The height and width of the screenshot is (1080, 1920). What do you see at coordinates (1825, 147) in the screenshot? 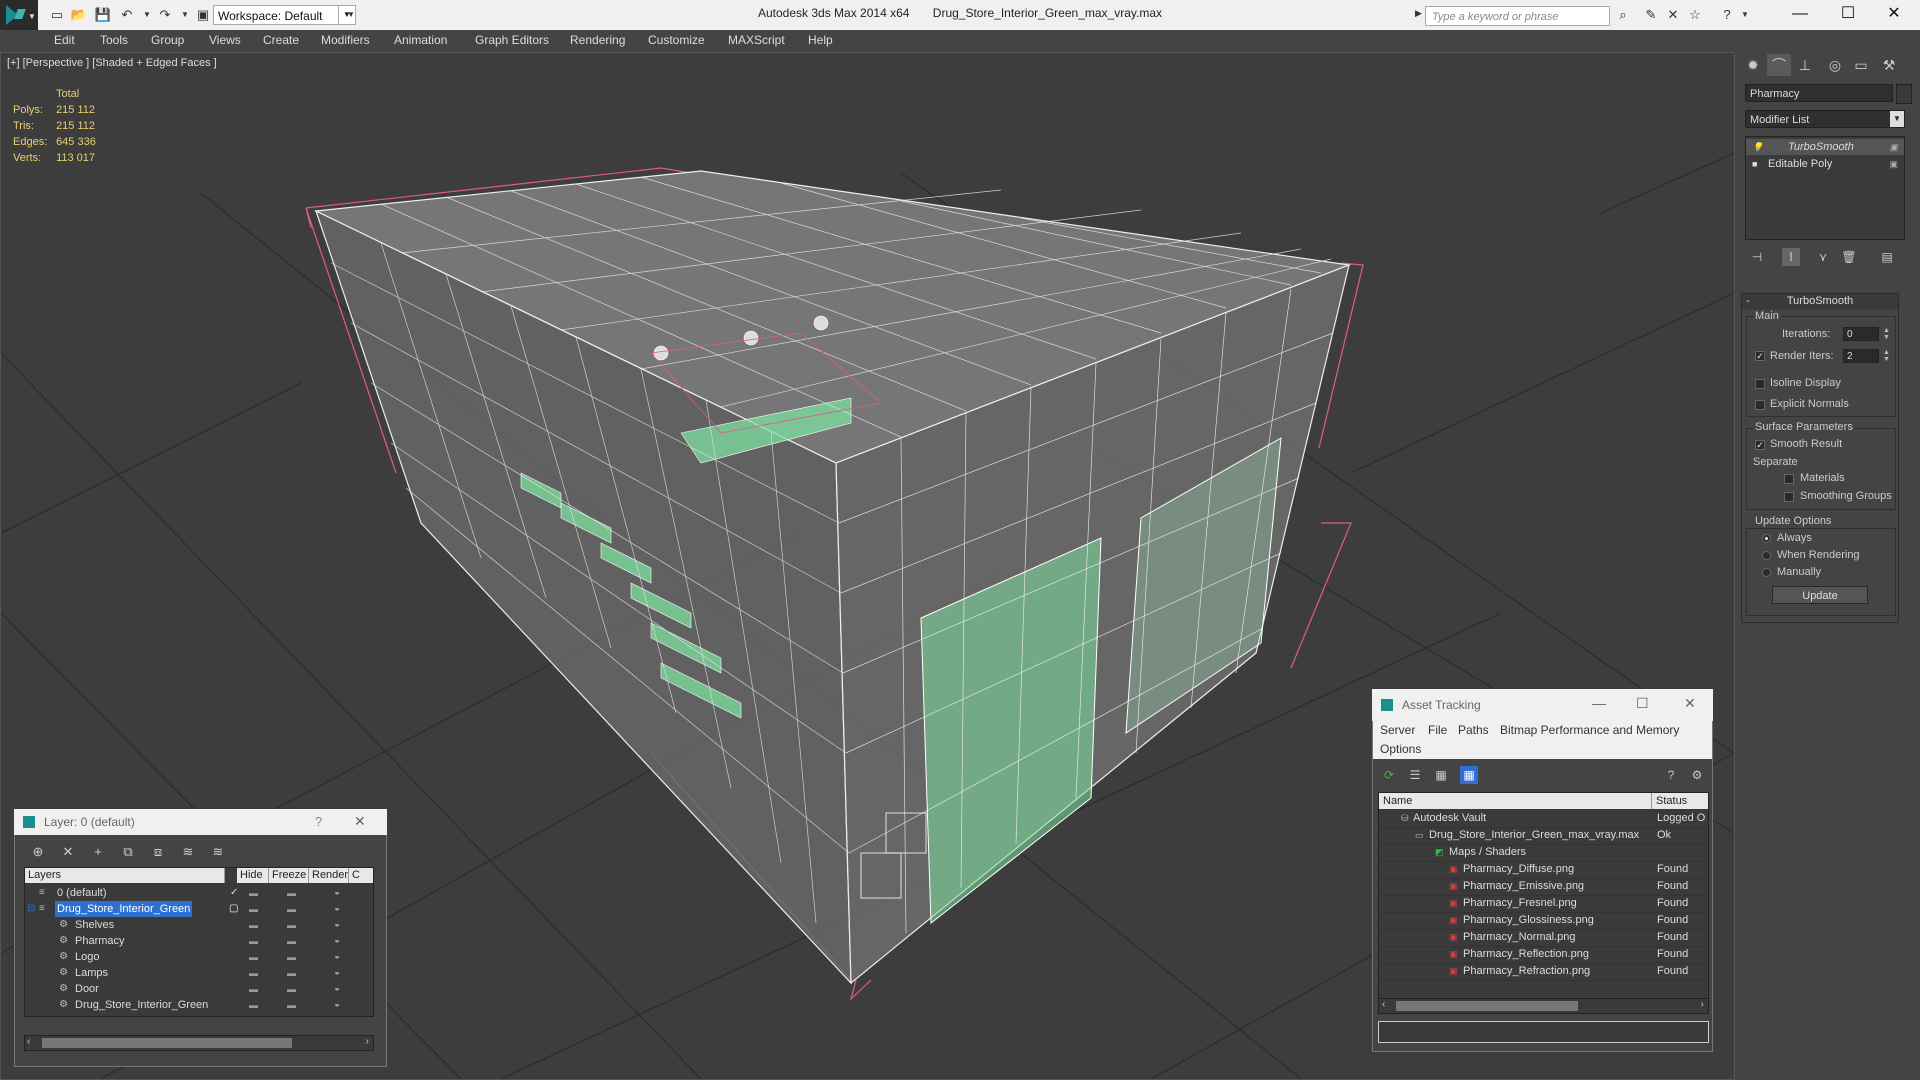
I see `stack-item-turbosmooth: 💡 TurboSmooth ▣` at bounding box center [1825, 147].